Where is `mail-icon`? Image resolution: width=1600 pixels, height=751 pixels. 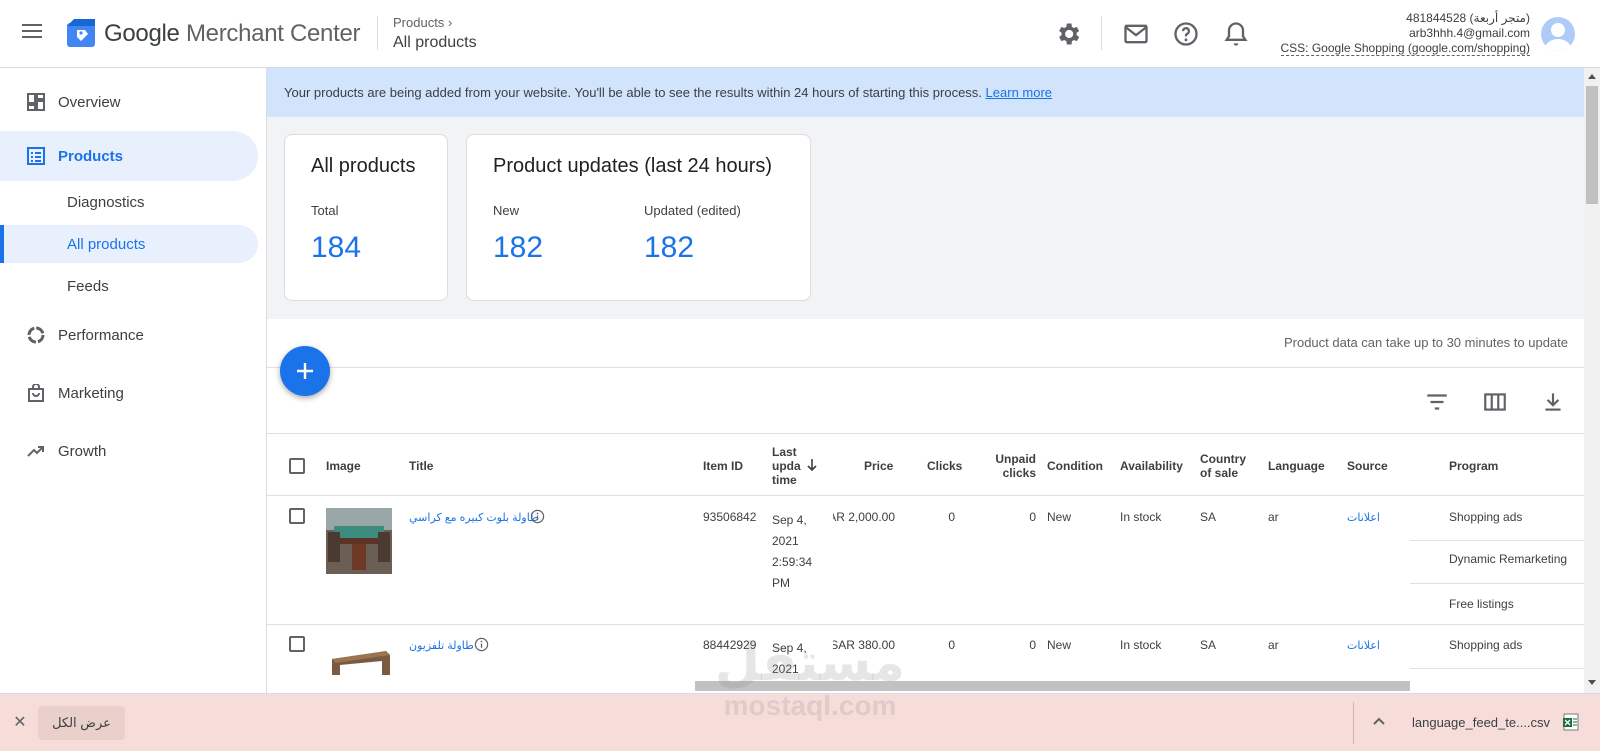
mail-icon is located at coordinates (1136, 34).